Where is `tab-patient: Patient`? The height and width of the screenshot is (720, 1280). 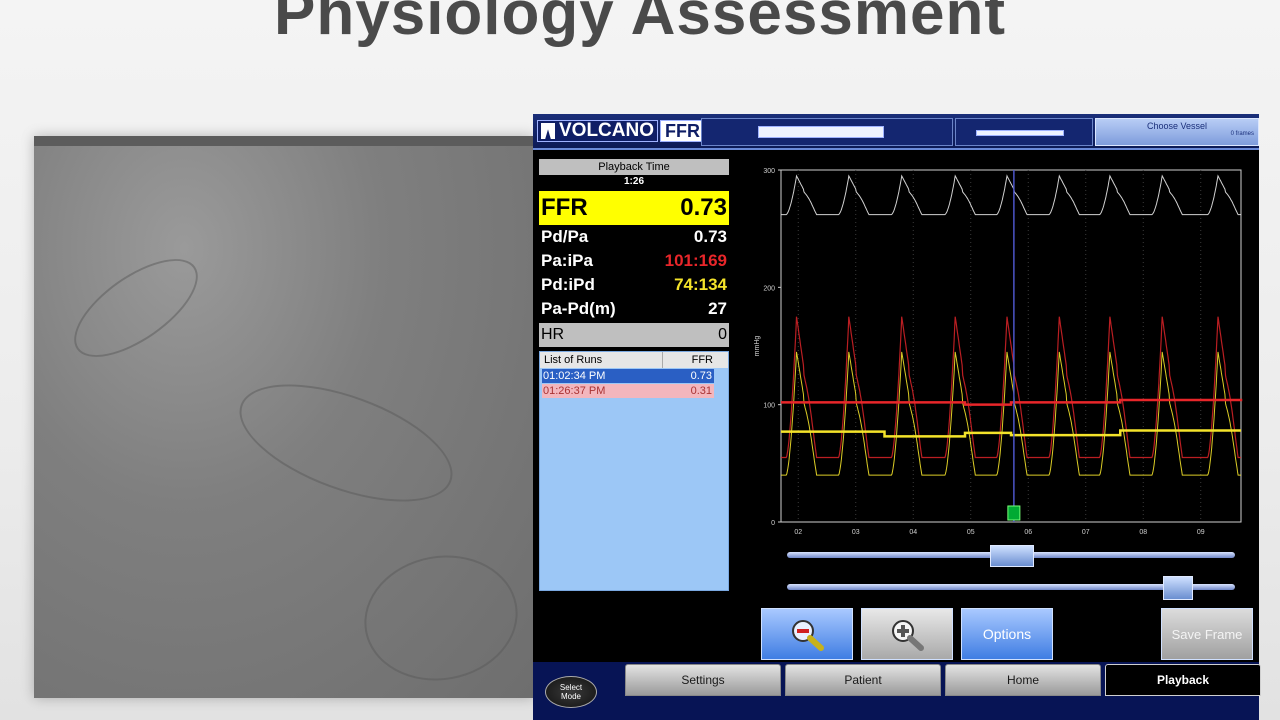 tab-patient: Patient is located at coordinates (863, 680).